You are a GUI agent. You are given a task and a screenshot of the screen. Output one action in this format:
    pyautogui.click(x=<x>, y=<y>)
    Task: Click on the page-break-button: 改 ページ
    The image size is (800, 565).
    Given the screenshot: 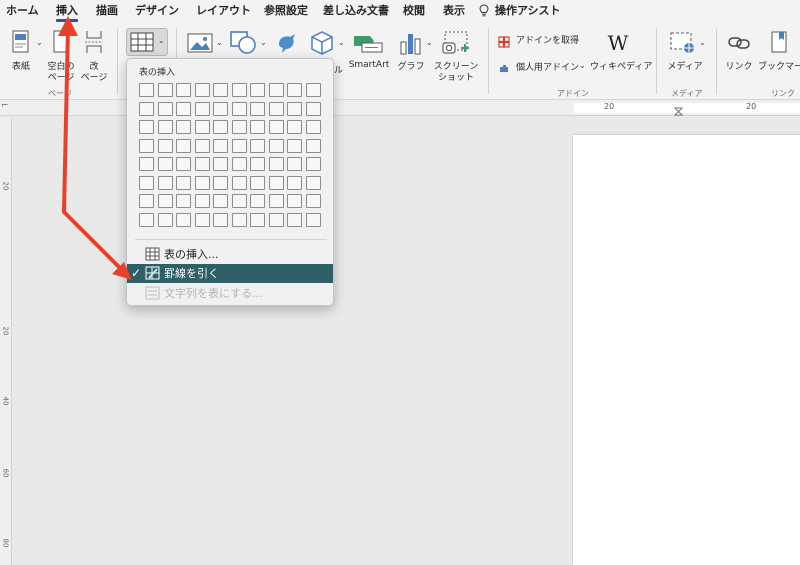 What is the action you would take?
    pyautogui.click(x=94, y=58)
    